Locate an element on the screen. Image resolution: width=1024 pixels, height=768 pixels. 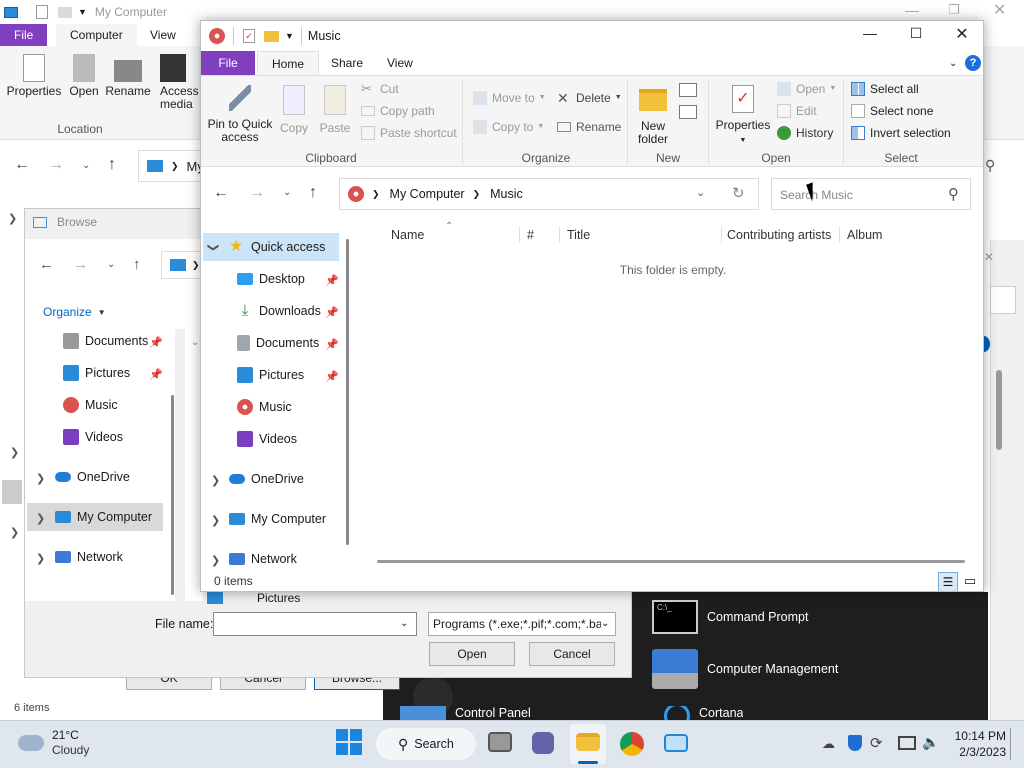
move-to-button: Move to ▼ is located at coordinates (509, 98).